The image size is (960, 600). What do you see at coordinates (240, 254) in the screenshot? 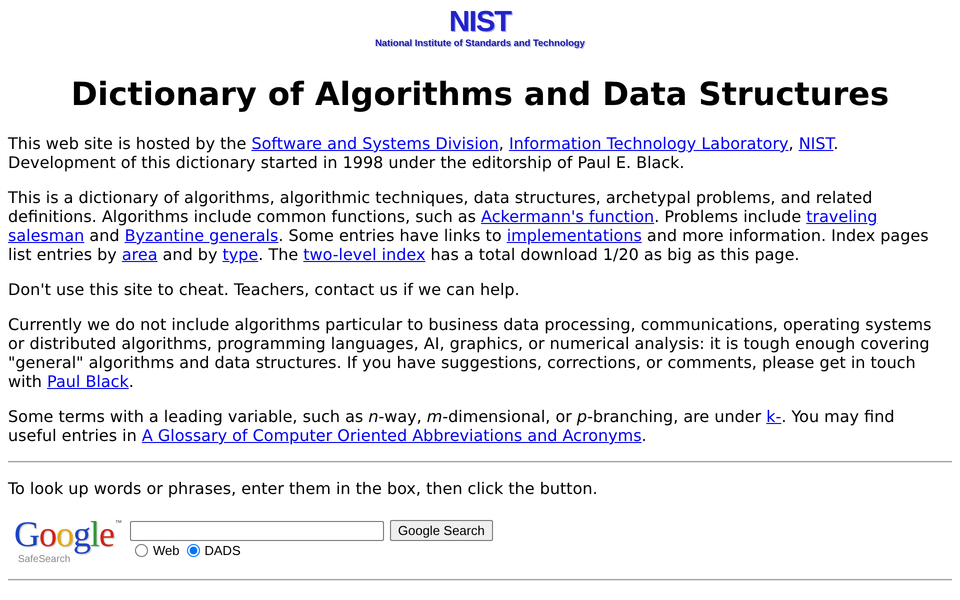
I see `link: type` at bounding box center [240, 254].